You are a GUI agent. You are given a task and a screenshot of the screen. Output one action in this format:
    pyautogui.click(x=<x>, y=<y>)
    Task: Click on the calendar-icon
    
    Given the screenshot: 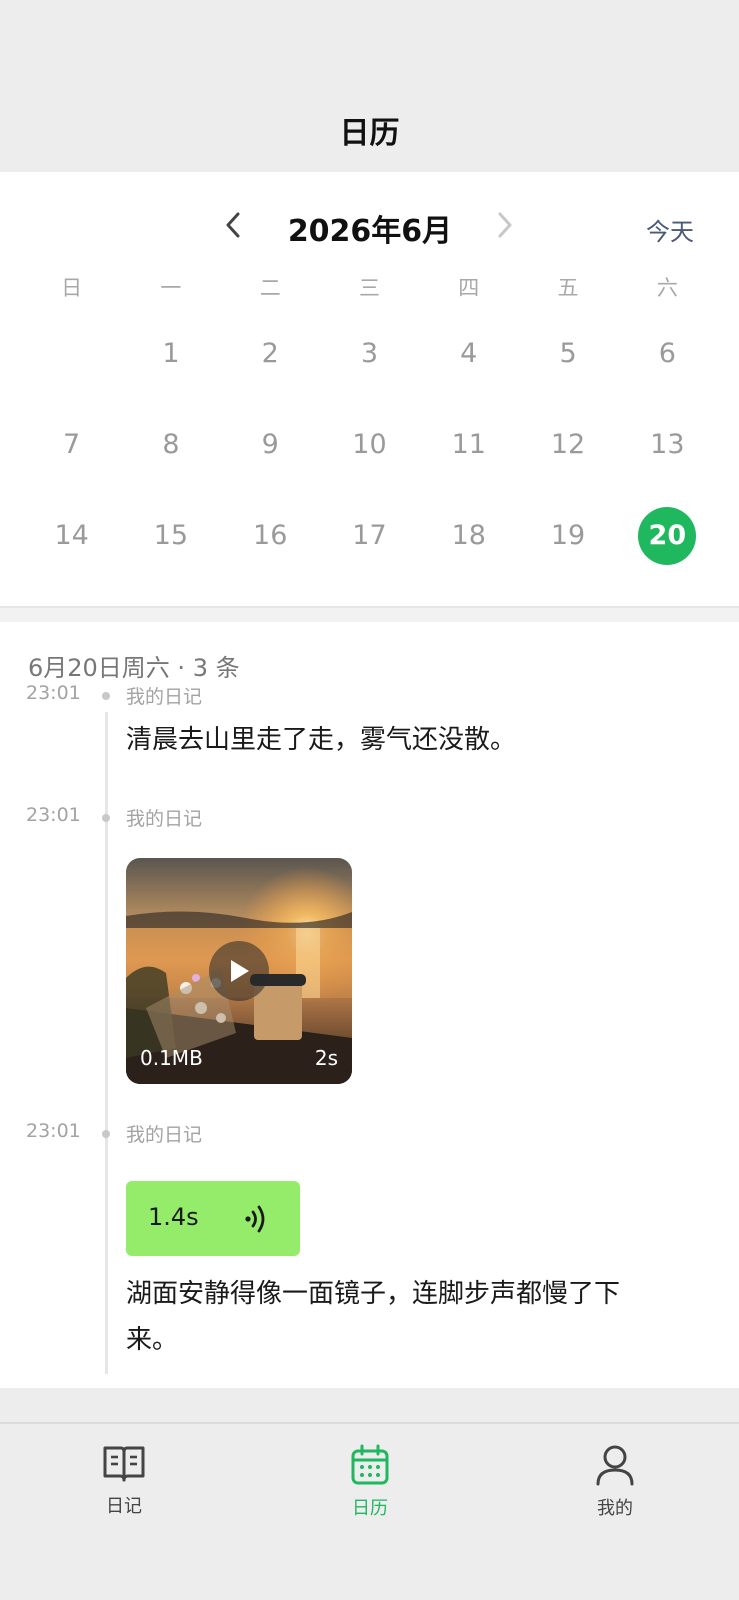 What is the action you would take?
    pyautogui.click(x=370, y=1464)
    